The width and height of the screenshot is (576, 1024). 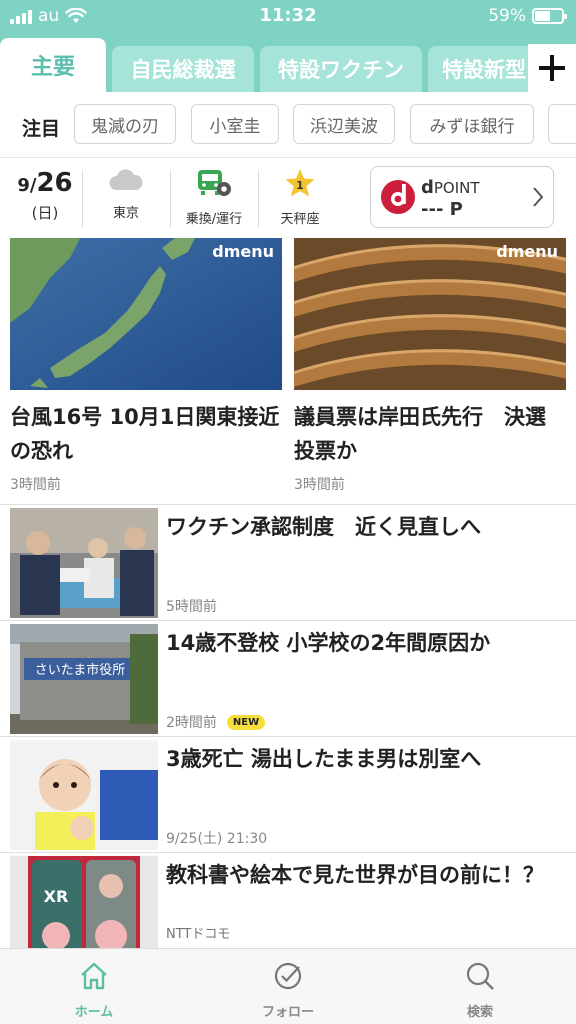 I want to click on sign-text: さいたま市役所, so click(x=80, y=670).